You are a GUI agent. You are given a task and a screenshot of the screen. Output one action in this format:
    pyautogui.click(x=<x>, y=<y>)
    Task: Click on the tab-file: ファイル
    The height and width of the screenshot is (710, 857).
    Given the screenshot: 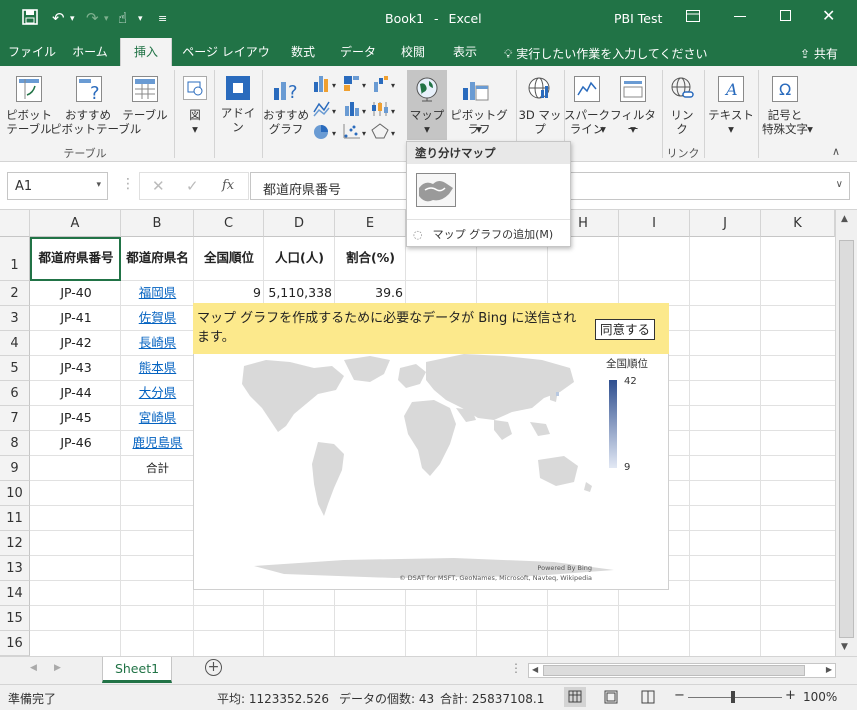 What is the action you would take?
    pyautogui.click(x=32, y=52)
    